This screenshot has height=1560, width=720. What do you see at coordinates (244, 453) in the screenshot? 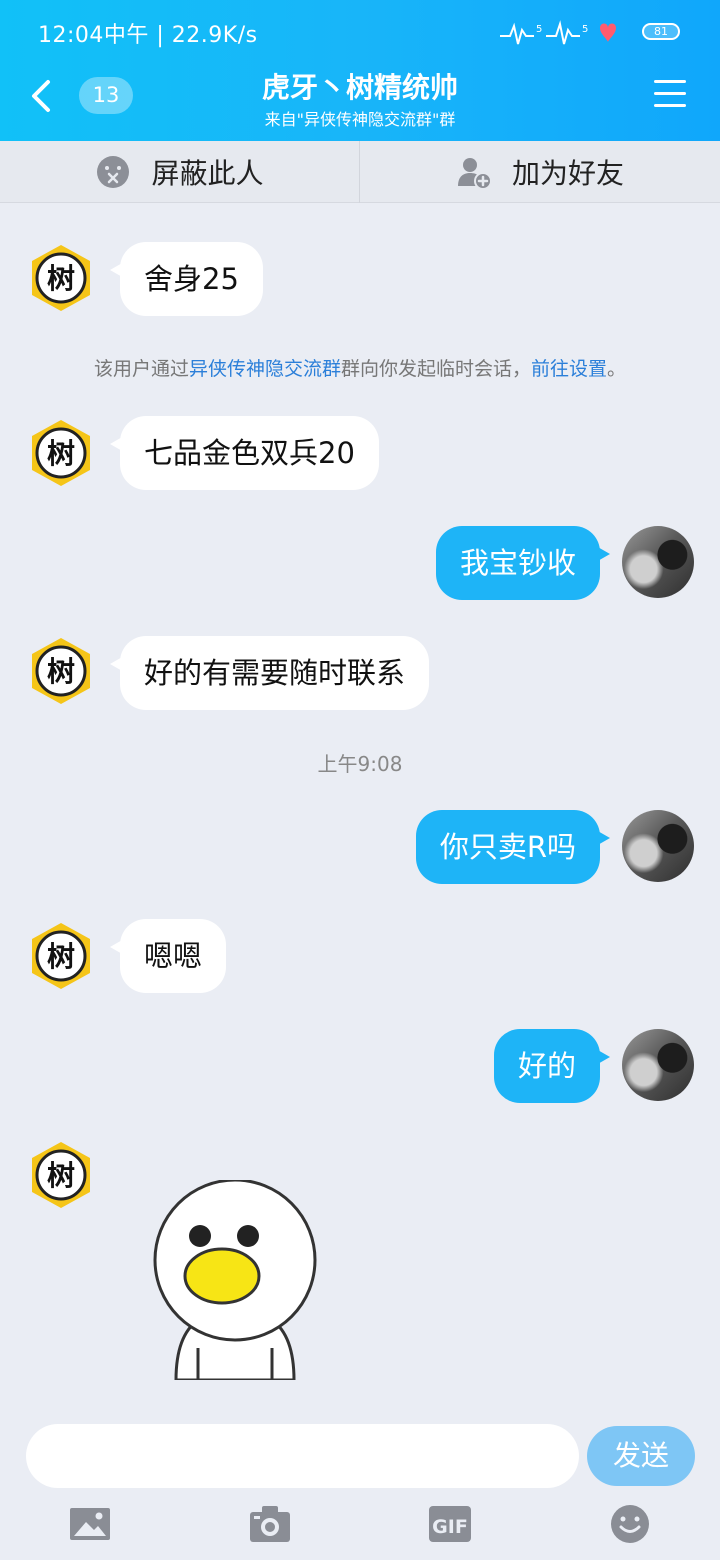
I see `message-bubble: 七品金色双兵20` at bounding box center [244, 453].